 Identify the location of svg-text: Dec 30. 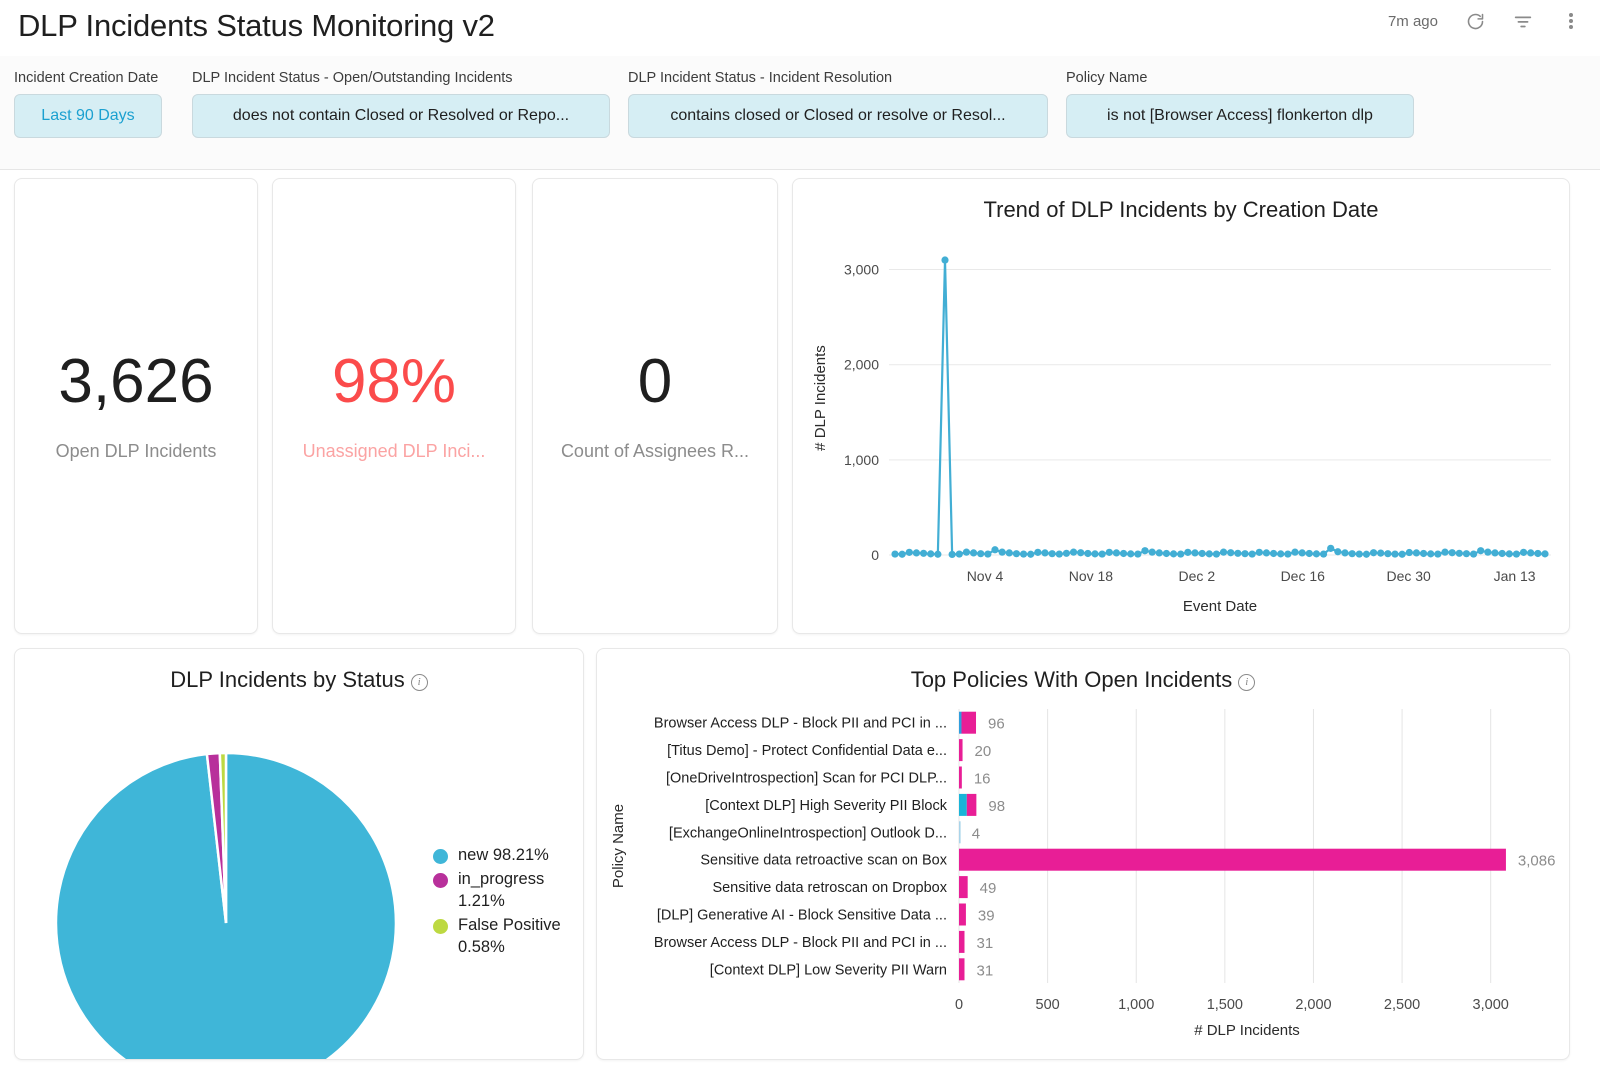
(1408, 576).